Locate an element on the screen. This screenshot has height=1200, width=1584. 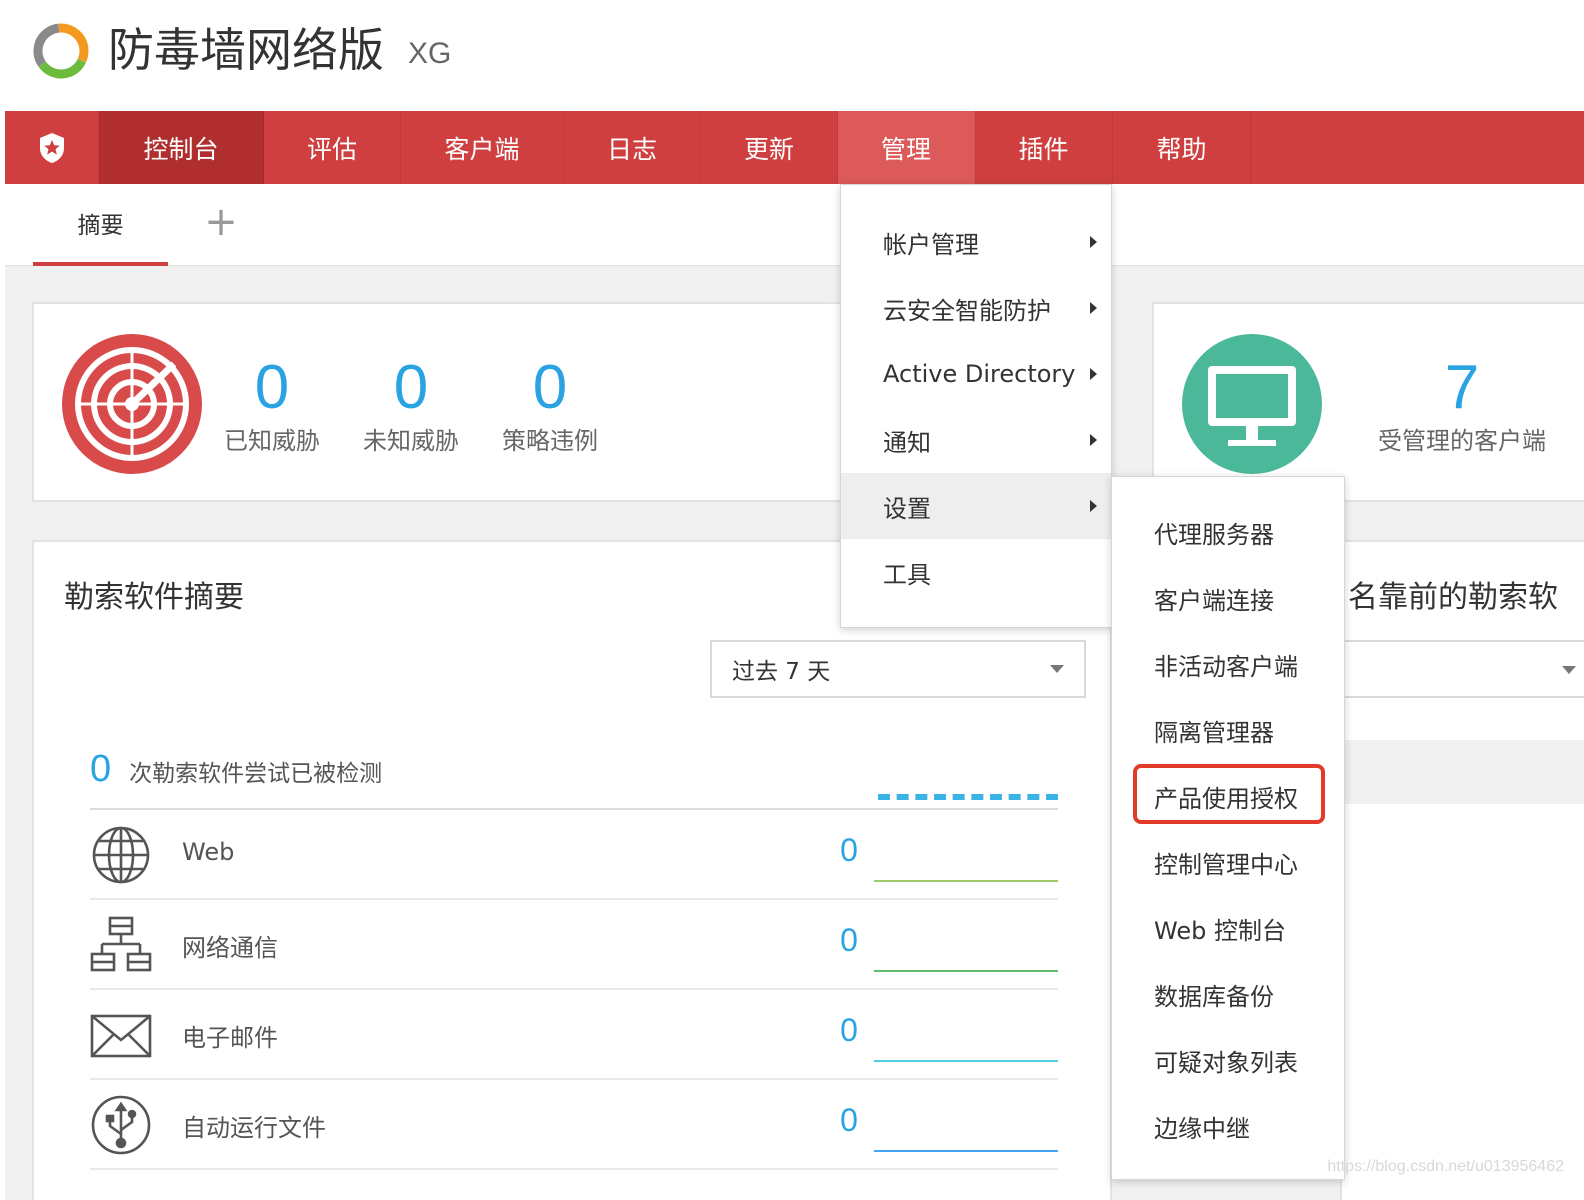
top-ransomware-range-select is located at coordinates (1463, 669).